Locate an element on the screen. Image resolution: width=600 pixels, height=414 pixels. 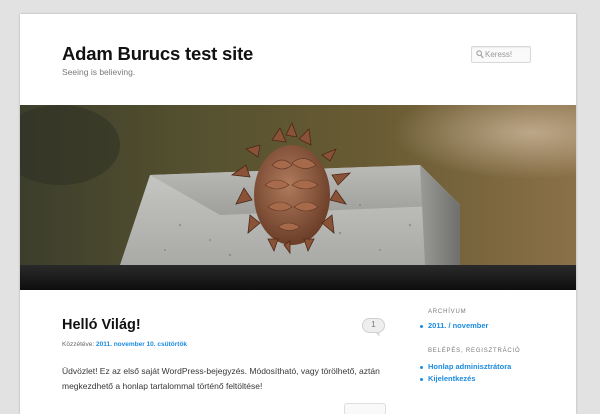
comment-count: 1 is located at coordinates (373, 324).